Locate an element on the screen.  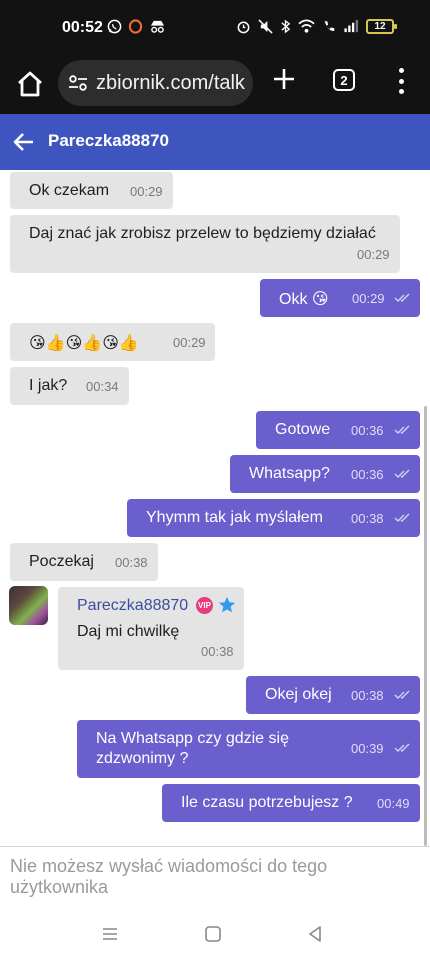
url-text: zbiornik.com/talk is located at coordinates (170, 83).